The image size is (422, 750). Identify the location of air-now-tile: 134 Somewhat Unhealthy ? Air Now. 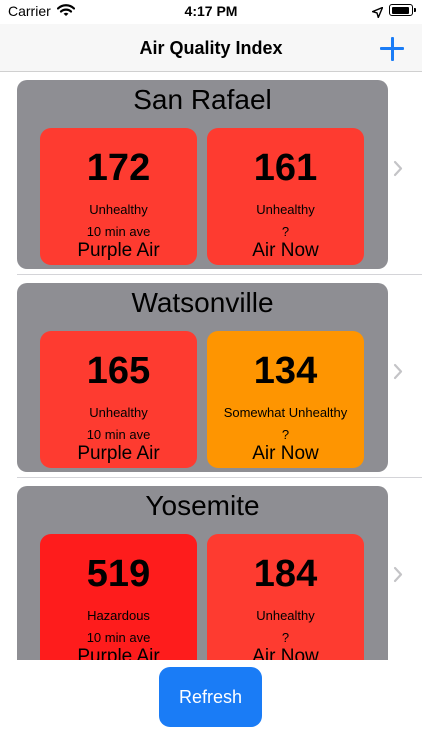
(285, 399).